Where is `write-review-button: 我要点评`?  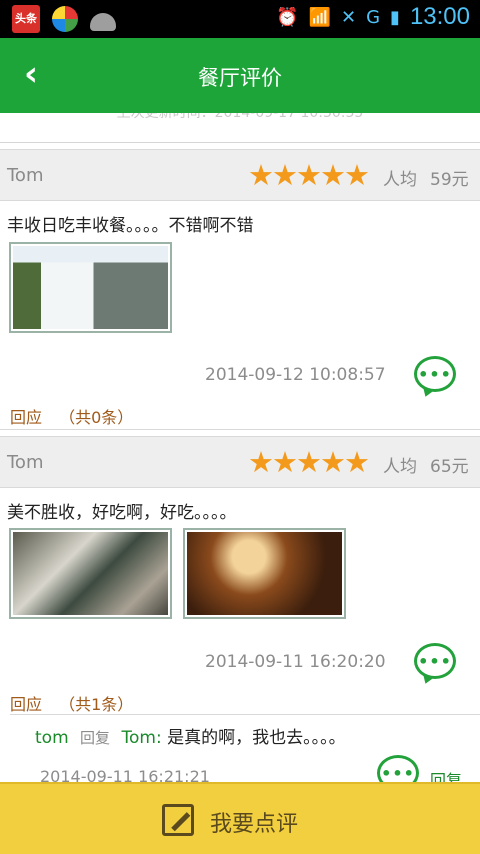 write-review-button: 我要点评 is located at coordinates (240, 818).